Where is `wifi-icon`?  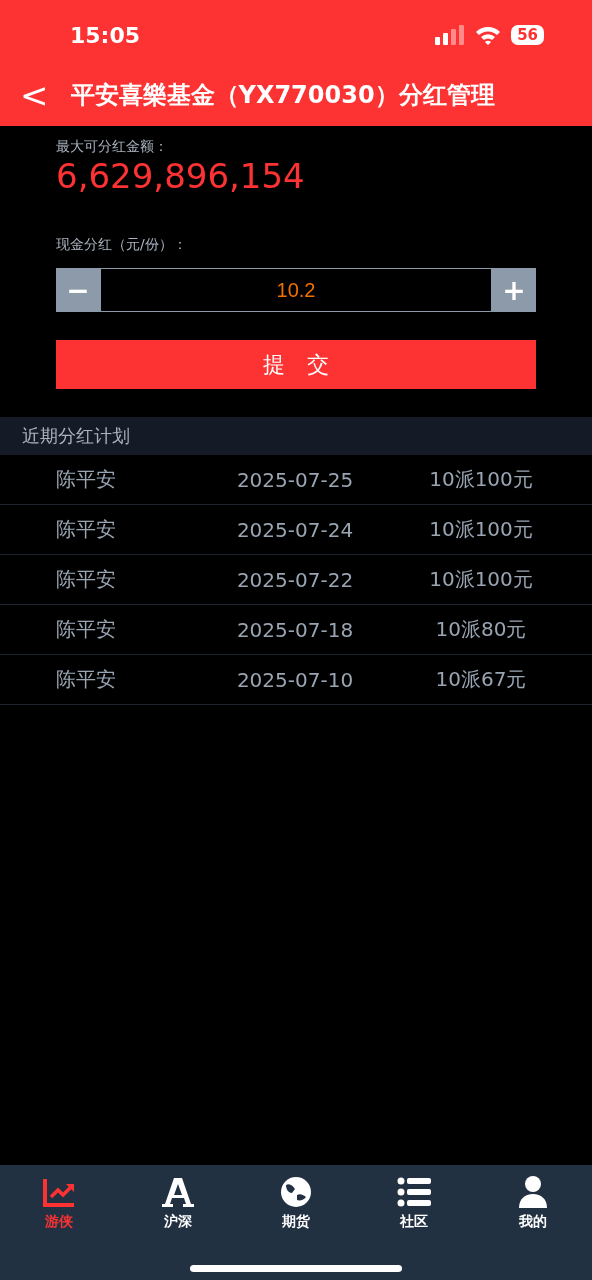 wifi-icon is located at coordinates (488, 35).